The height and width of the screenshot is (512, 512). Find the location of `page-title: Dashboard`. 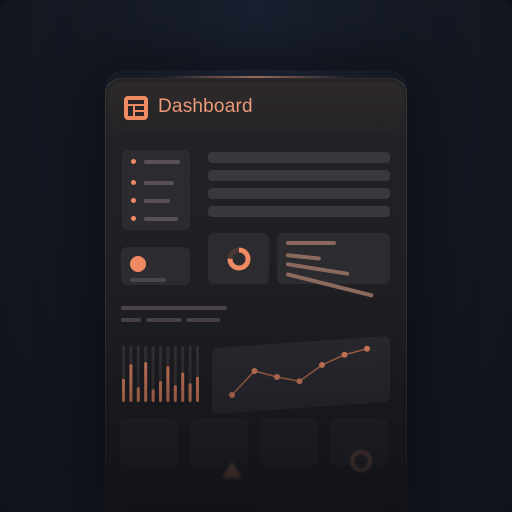

page-title: Dashboard is located at coordinates (205, 106).